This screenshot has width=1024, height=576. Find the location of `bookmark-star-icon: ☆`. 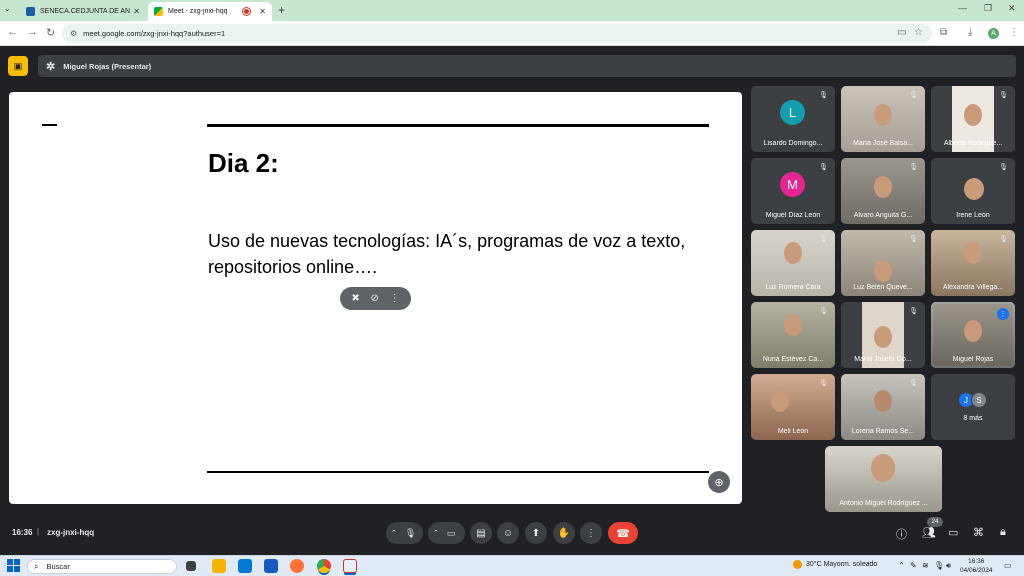

bookmark-star-icon: ☆ is located at coordinates (918, 32).